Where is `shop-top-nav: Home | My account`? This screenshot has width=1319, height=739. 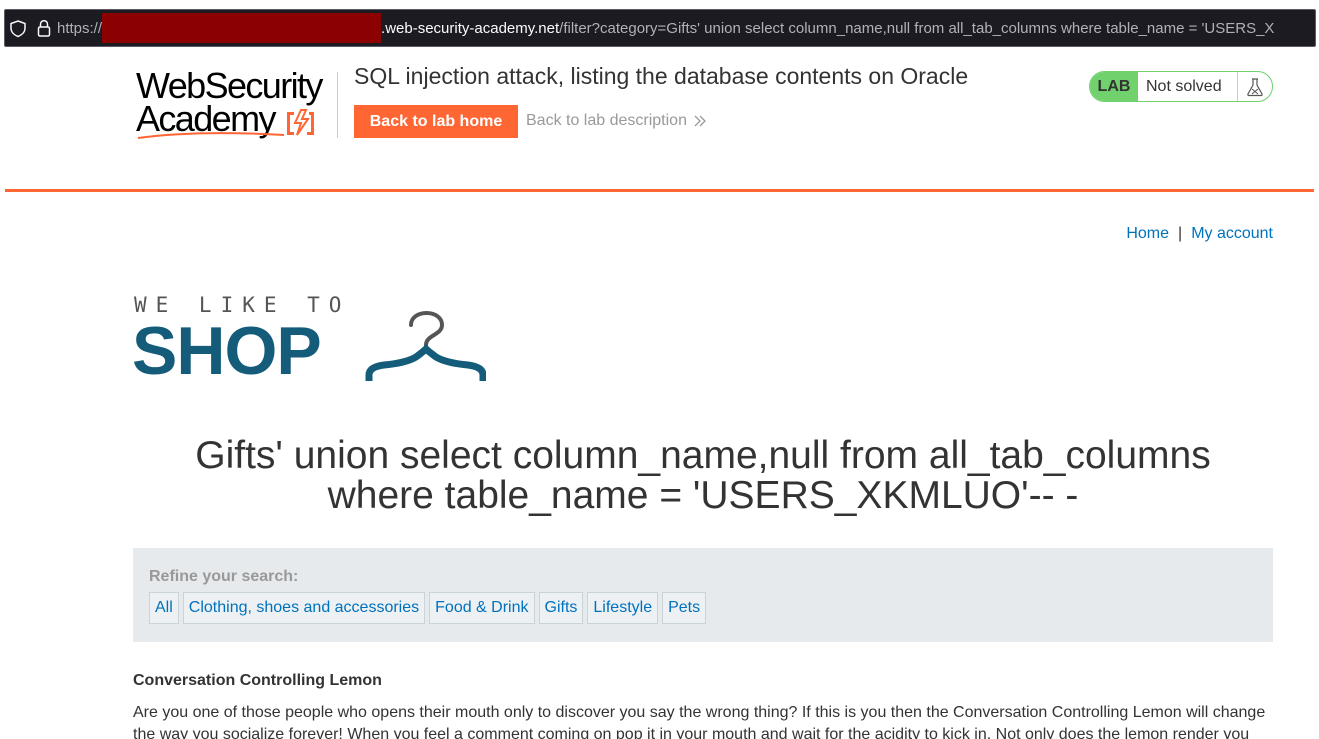 shop-top-nav: Home | My account is located at coordinates (1199, 234).